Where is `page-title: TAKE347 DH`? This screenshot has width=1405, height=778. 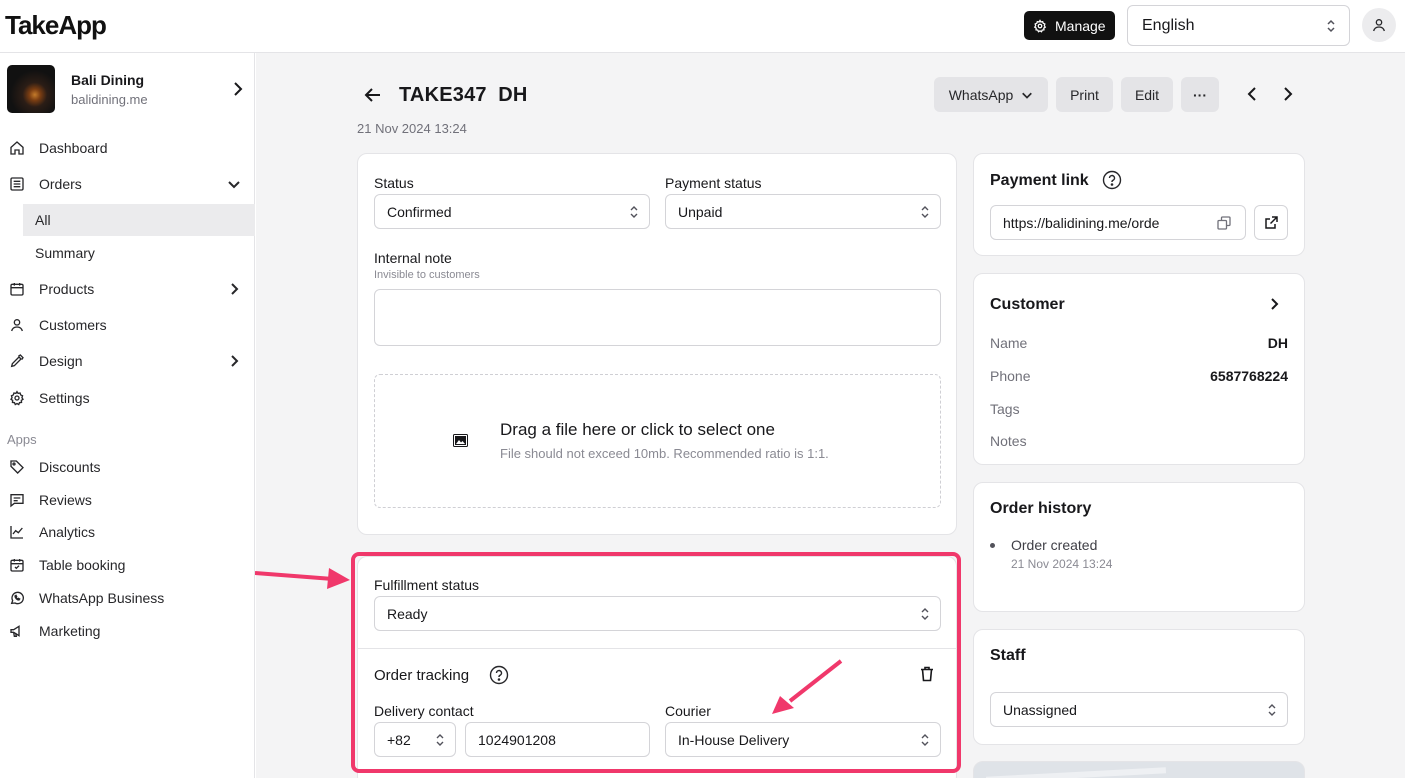
page-title: TAKE347 DH is located at coordinates (463, 95).